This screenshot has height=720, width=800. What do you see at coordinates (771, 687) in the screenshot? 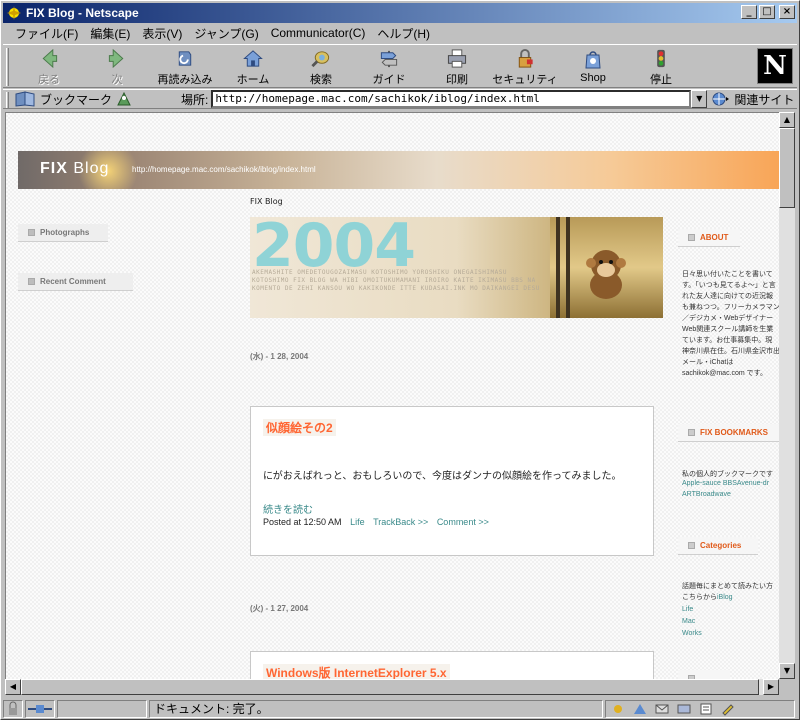
I see `scroll-right-button: ▶` at bounding box center [771, 687].